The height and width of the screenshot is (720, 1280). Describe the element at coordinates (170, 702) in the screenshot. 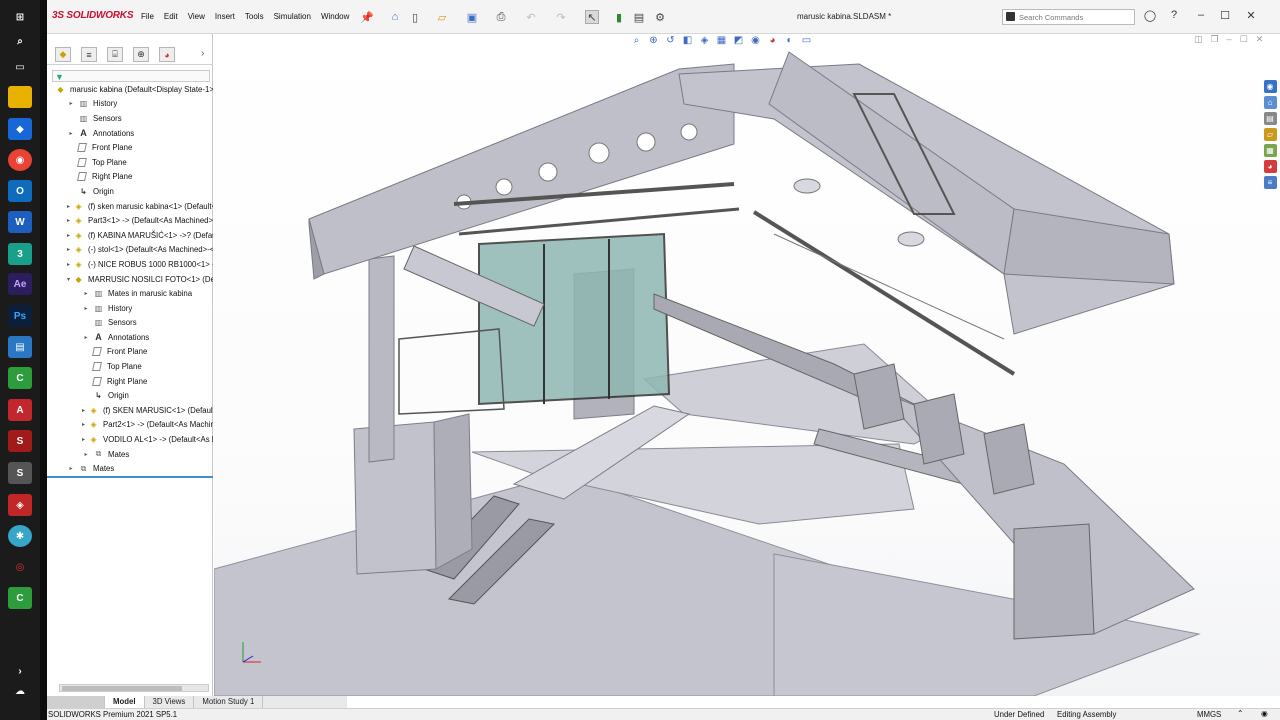

I see `tab-3d-views: 3D Views` at that location.